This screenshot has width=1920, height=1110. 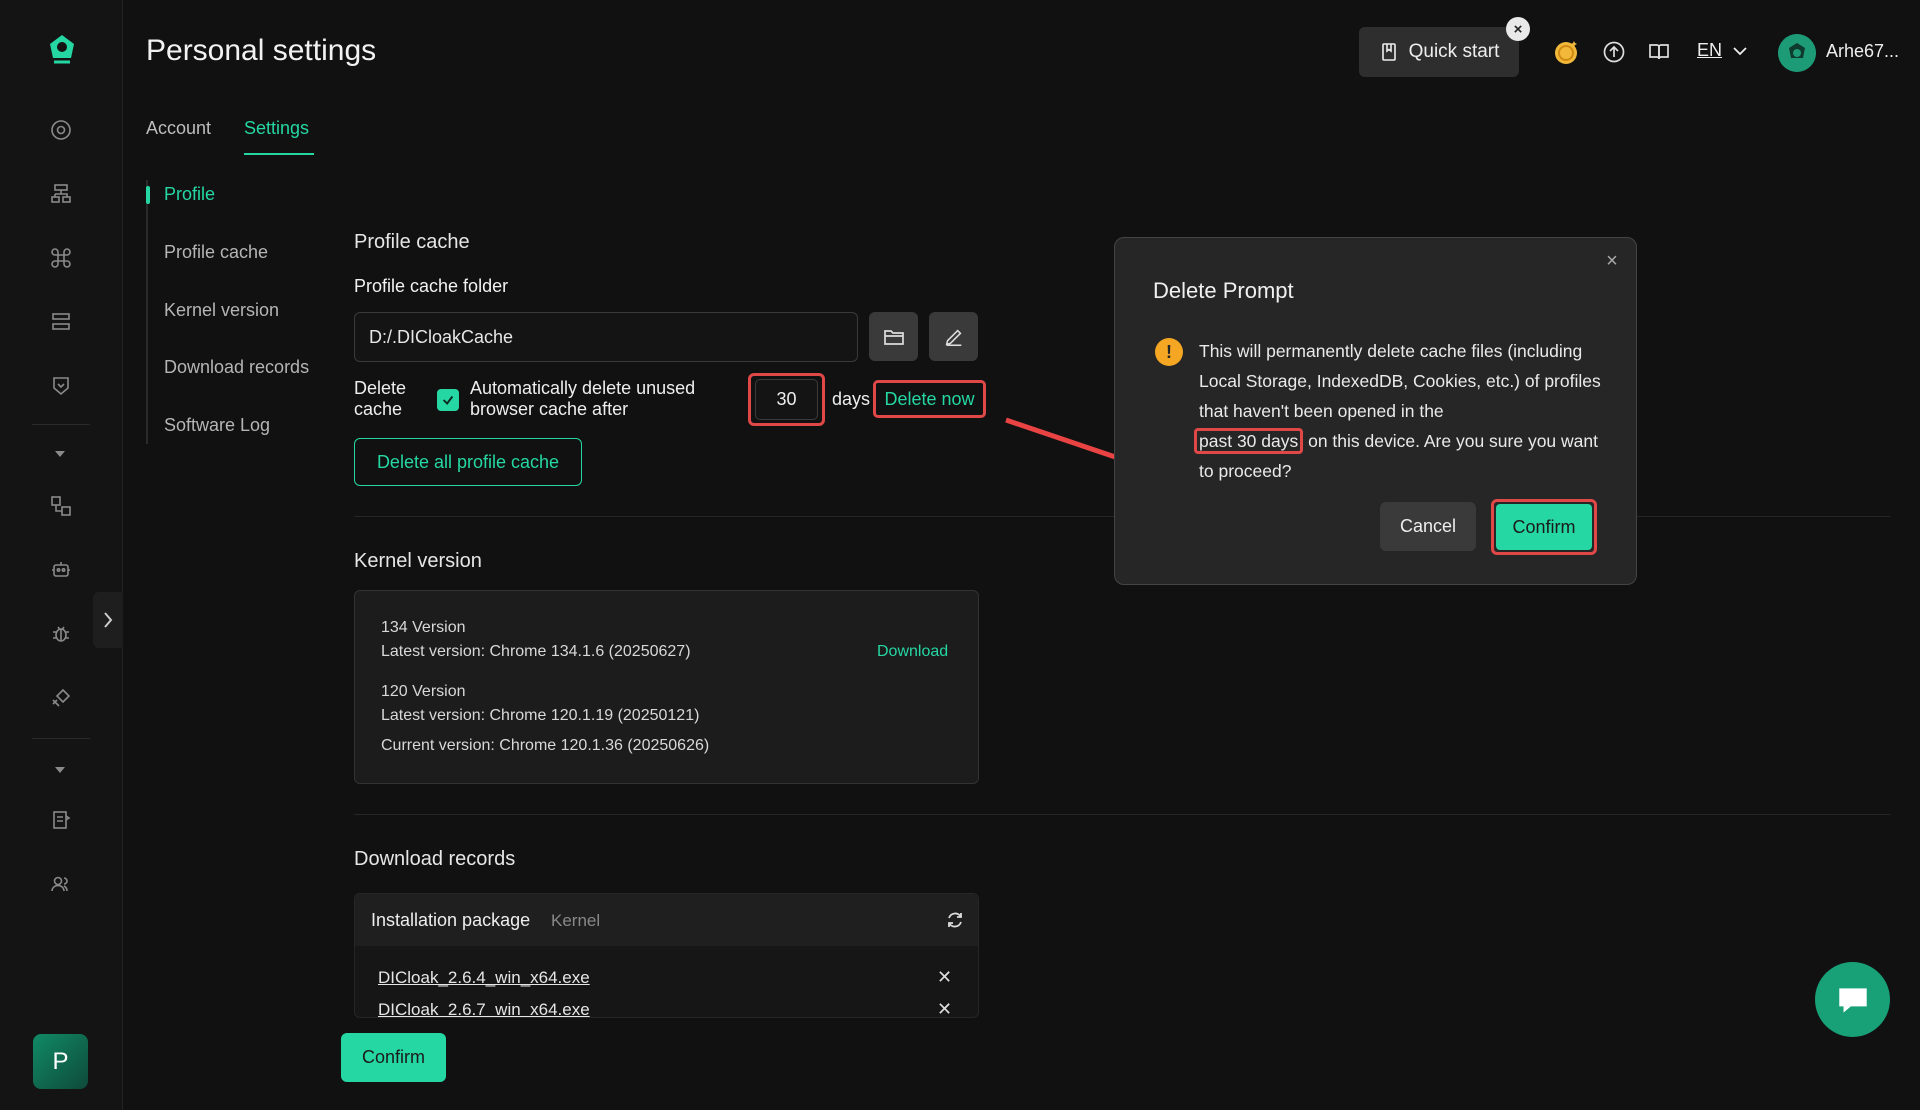 What do you see at coordinates (423, 627) in the screenshot?
I see `kernel-134-title: 134 Version` at bounding box center [423, 627].